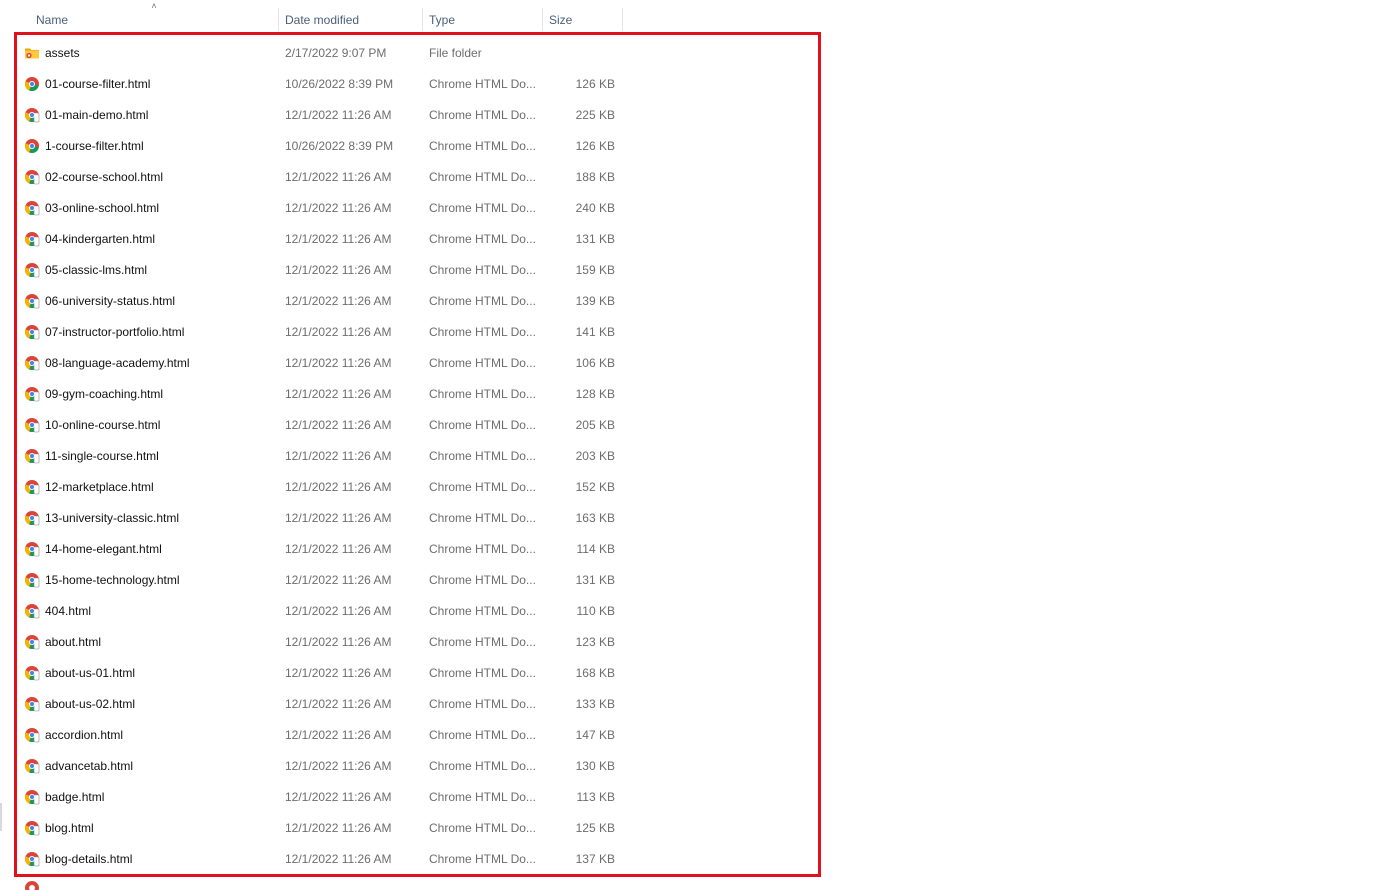 This screenshot has height=890, width=1385. I want to click on column-divider, so click(622, 19).